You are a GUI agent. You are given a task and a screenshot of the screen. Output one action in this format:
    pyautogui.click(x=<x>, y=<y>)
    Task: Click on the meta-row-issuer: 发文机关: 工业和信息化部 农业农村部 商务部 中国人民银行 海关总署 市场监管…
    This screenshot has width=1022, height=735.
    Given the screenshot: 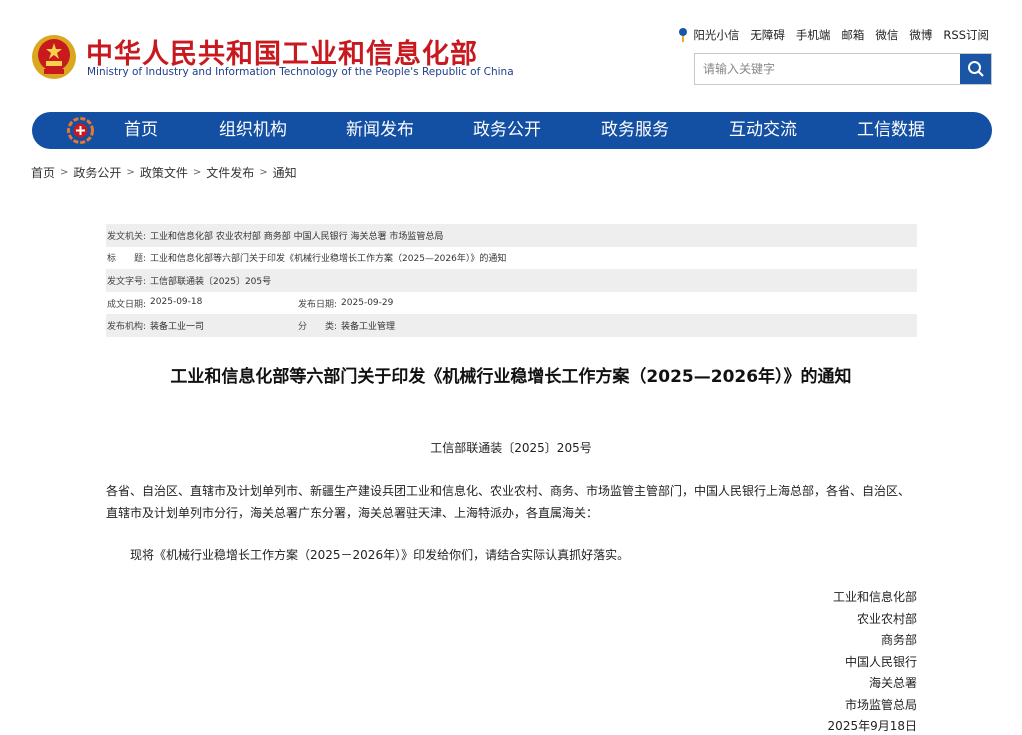 What is the action you would take?
    pyautogui.click(x=511, y=235)
    